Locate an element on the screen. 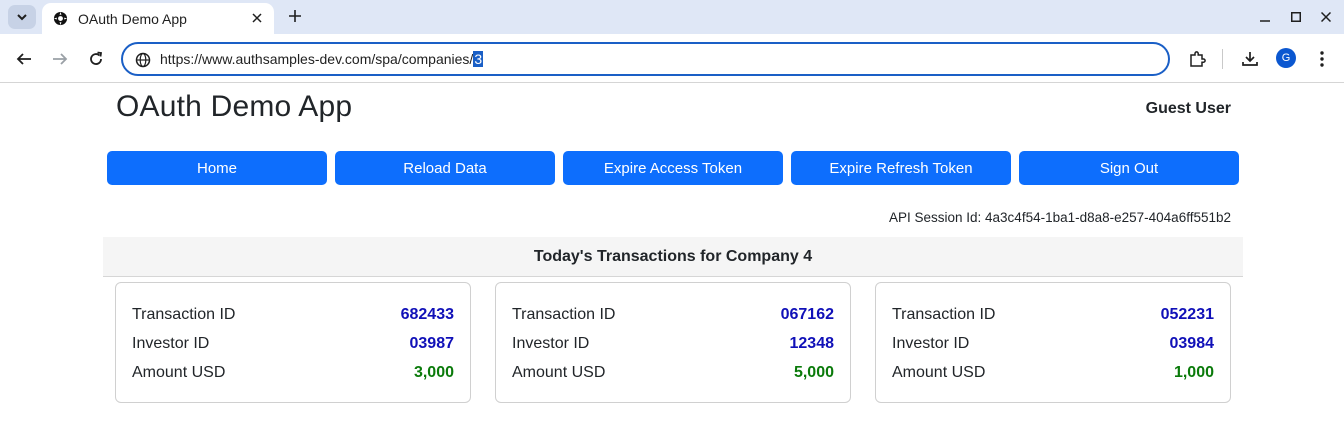  investor-id-value: 03987 is located at coordinates (432, 343).